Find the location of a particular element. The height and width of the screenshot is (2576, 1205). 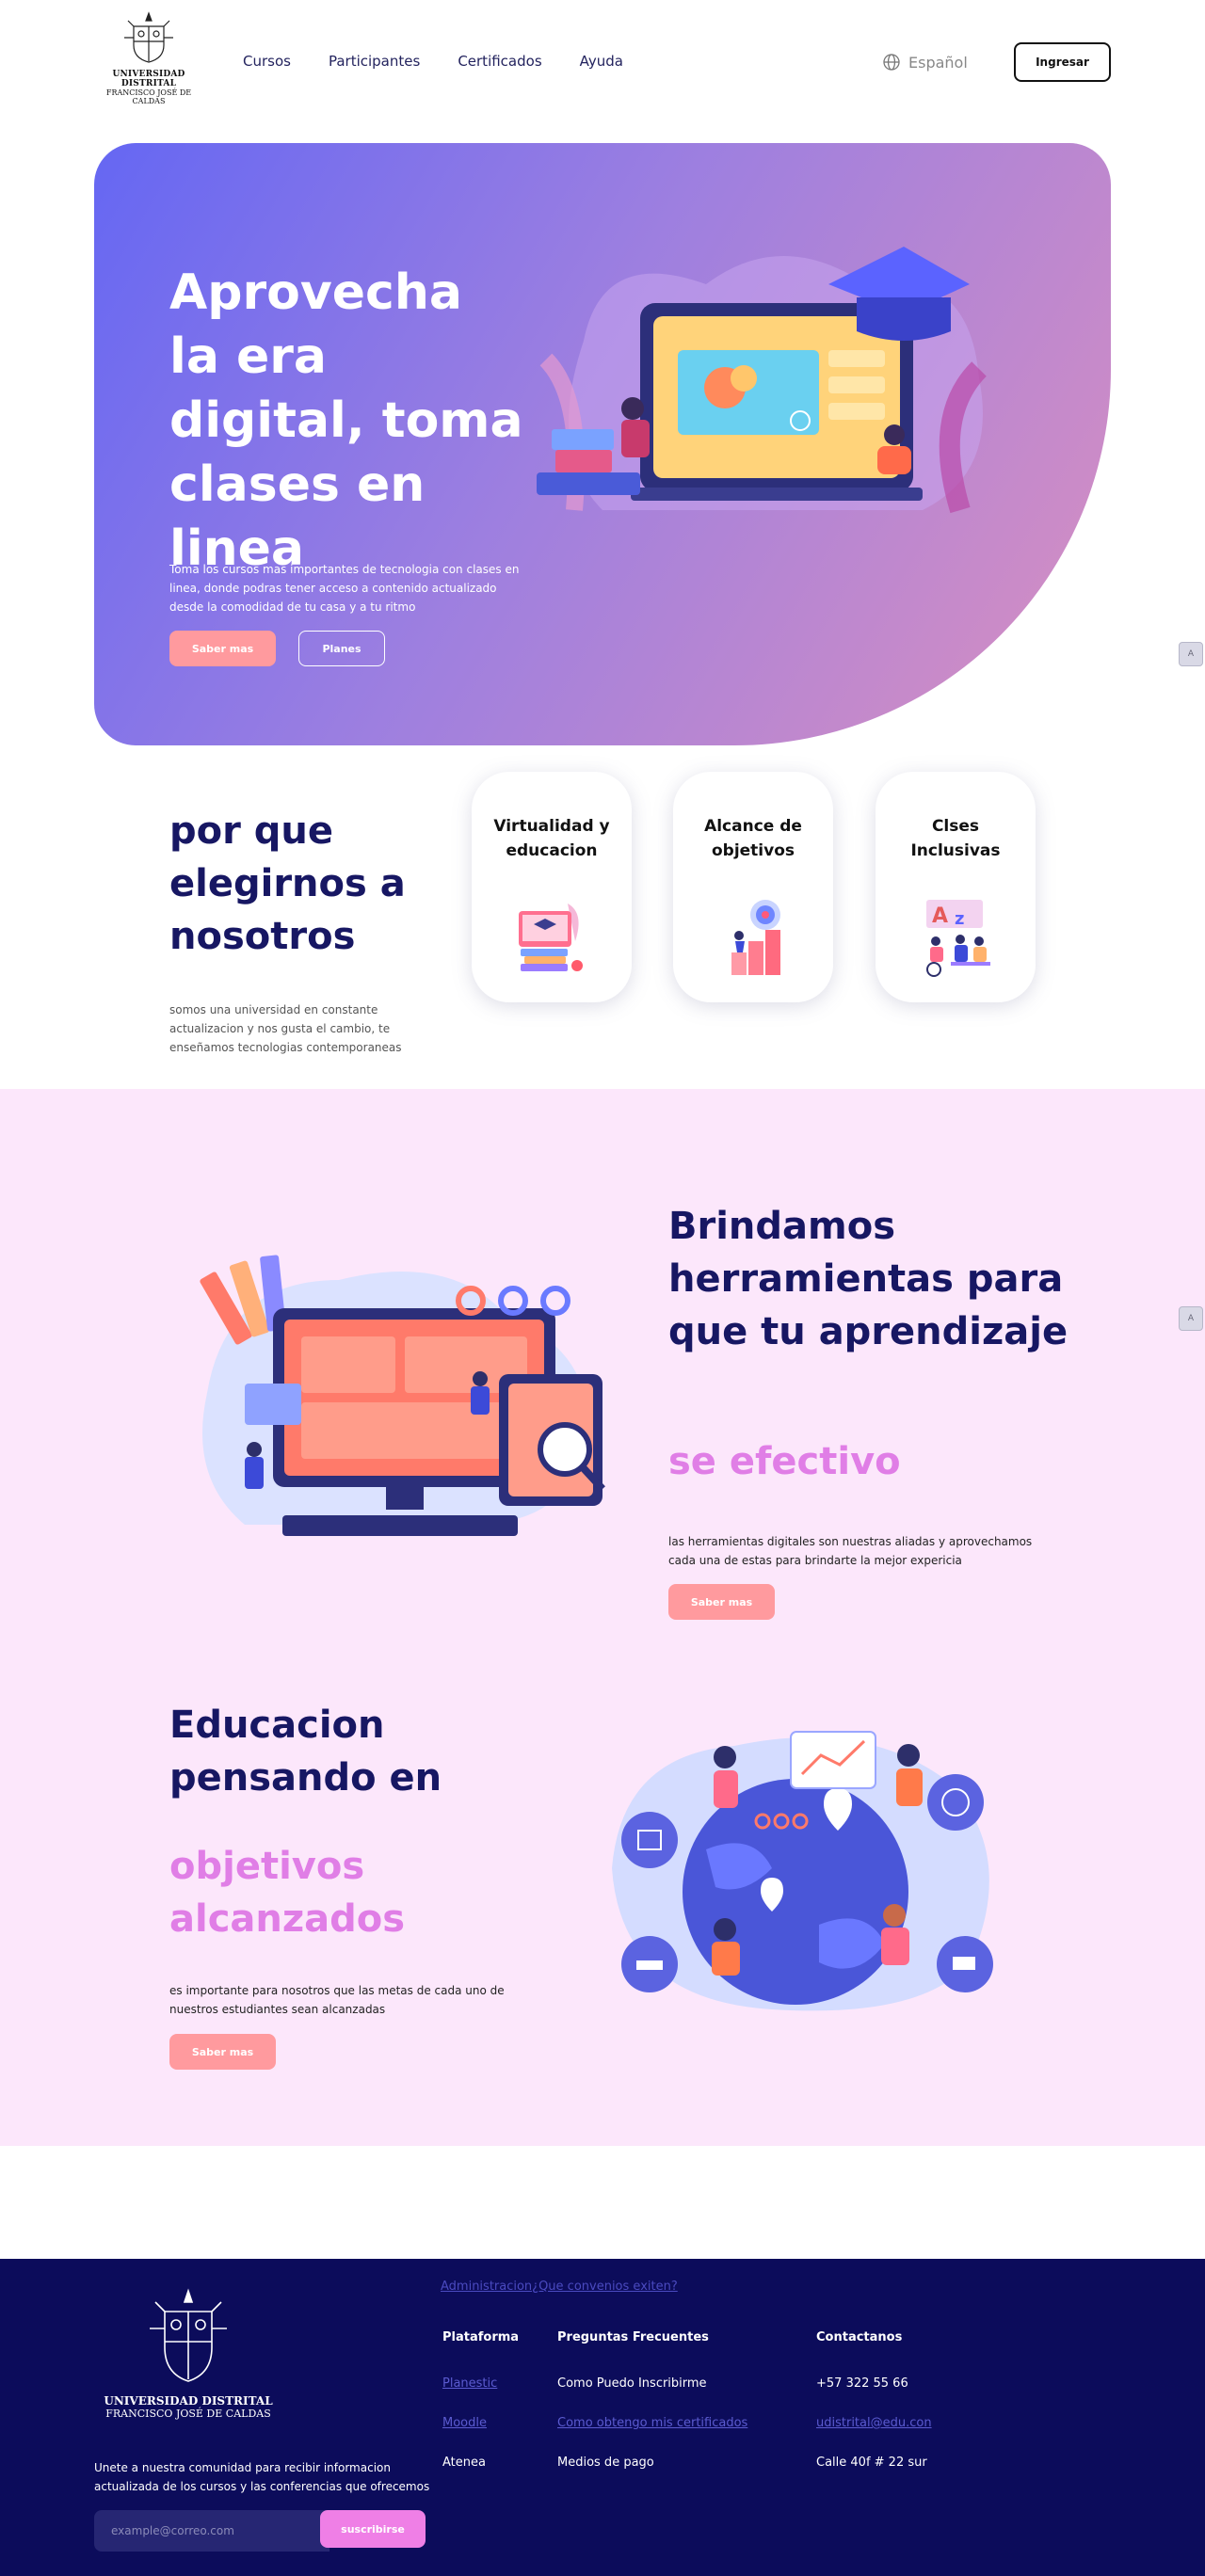

online-class-illustration is located at coordinates (762, 380).